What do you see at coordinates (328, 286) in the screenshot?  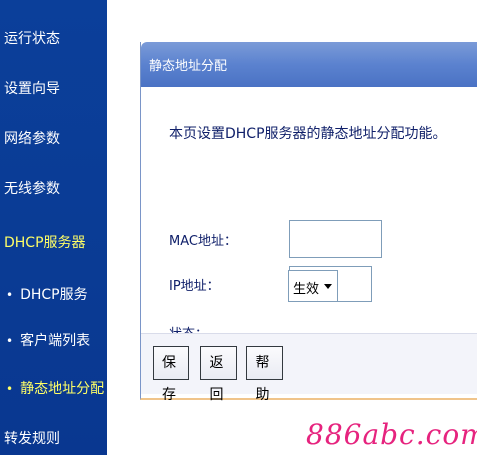 I see `chevron-down-icon` at bounding box center [328, 286].